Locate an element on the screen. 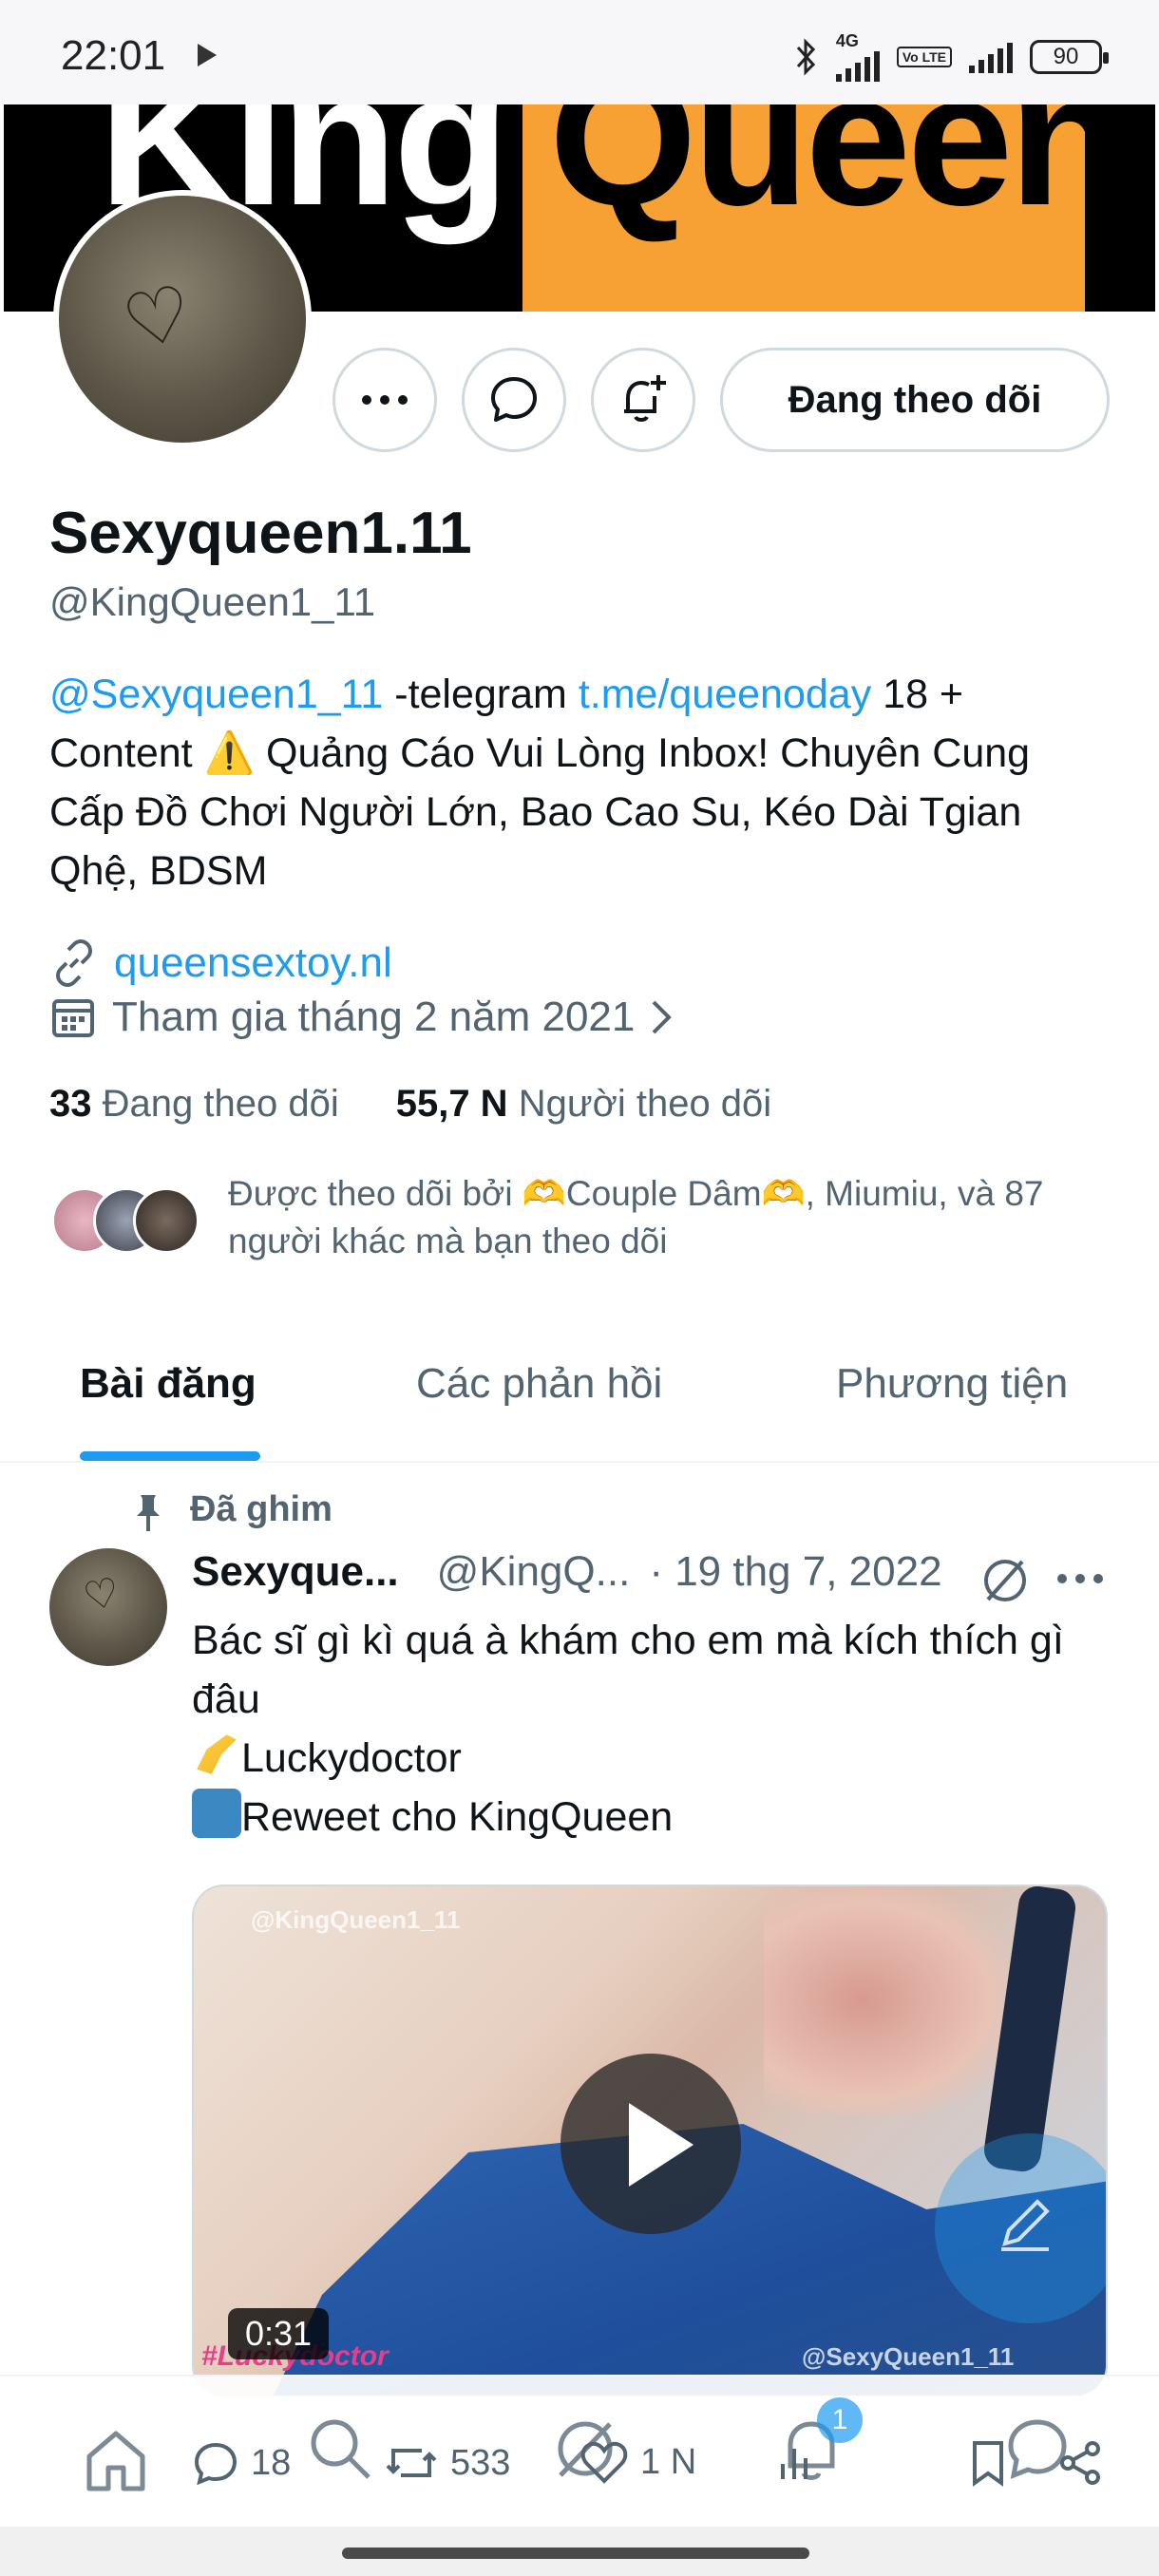  website-link: queensextoy.nl is located at coordinates (253, 963).